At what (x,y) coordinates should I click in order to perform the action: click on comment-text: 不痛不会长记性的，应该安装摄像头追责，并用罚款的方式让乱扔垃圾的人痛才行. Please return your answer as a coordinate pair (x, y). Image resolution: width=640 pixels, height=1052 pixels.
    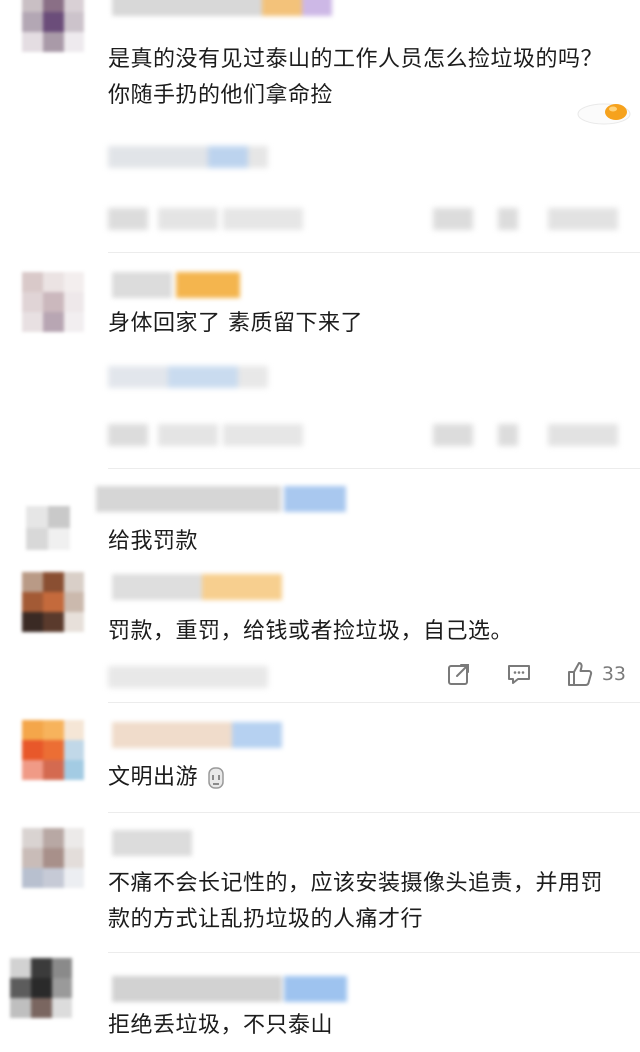
    Looking at the image, I should click on (356, 901).